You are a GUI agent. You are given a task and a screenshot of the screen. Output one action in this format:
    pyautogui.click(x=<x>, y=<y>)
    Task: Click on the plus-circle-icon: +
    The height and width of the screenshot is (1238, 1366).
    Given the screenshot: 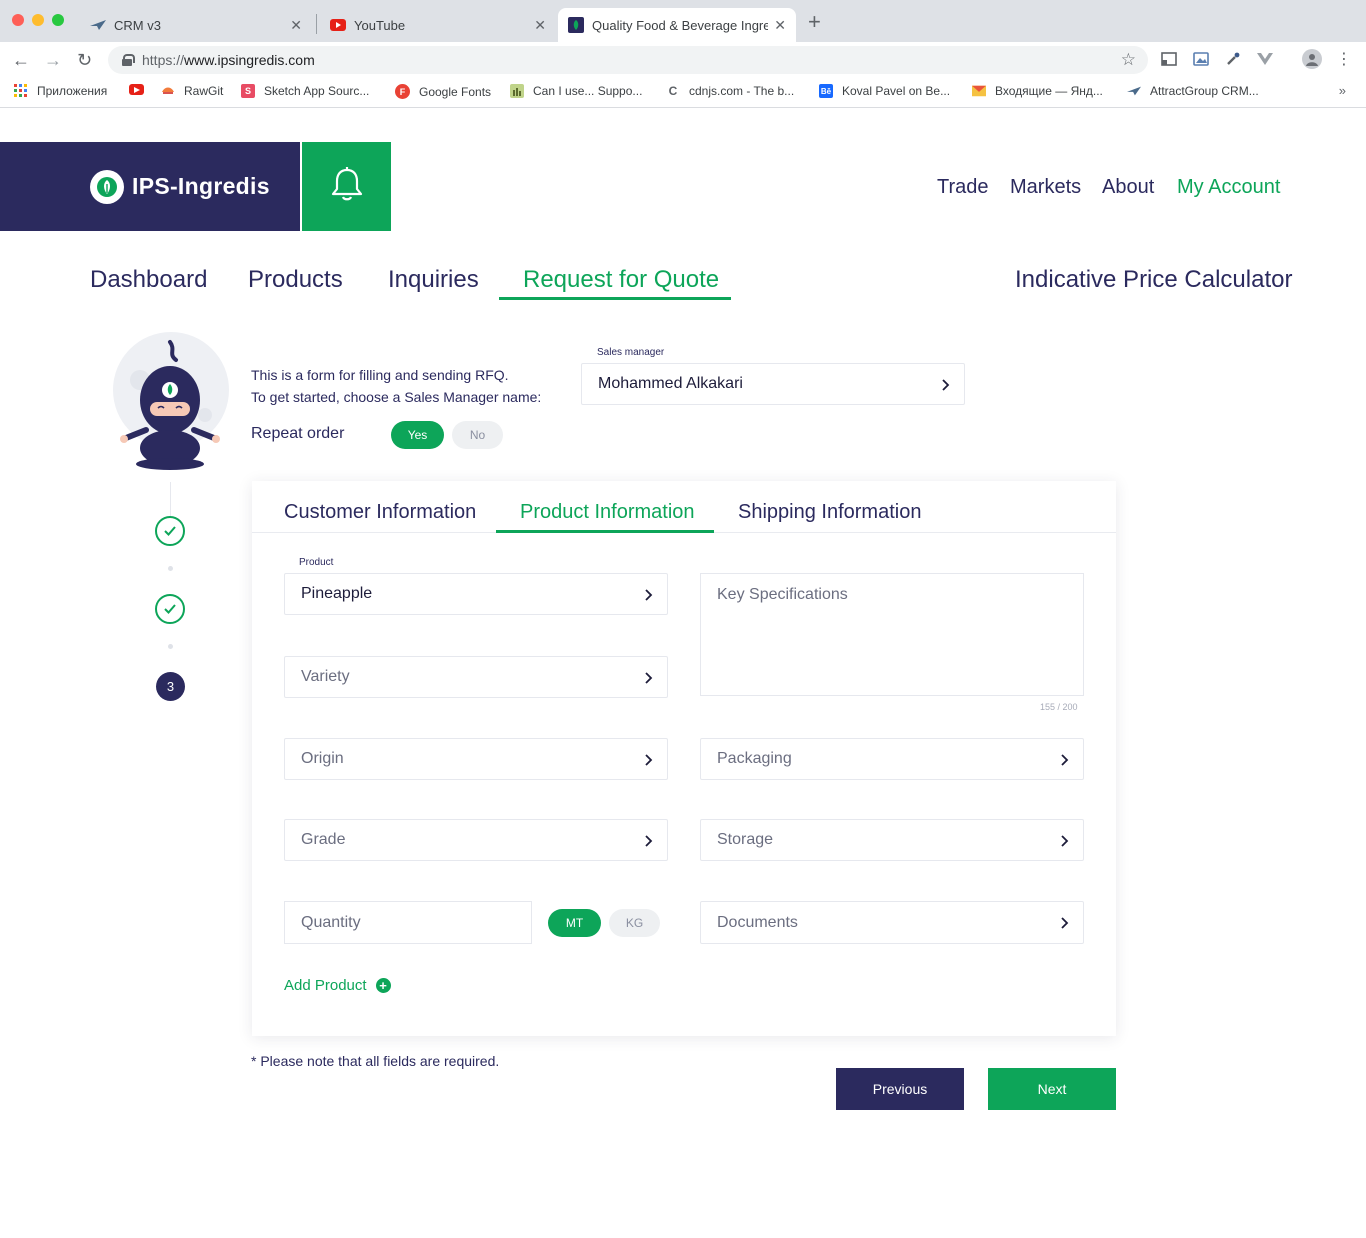 What is the action you would take?
    pyautogui.click(x=383, y=985)
    